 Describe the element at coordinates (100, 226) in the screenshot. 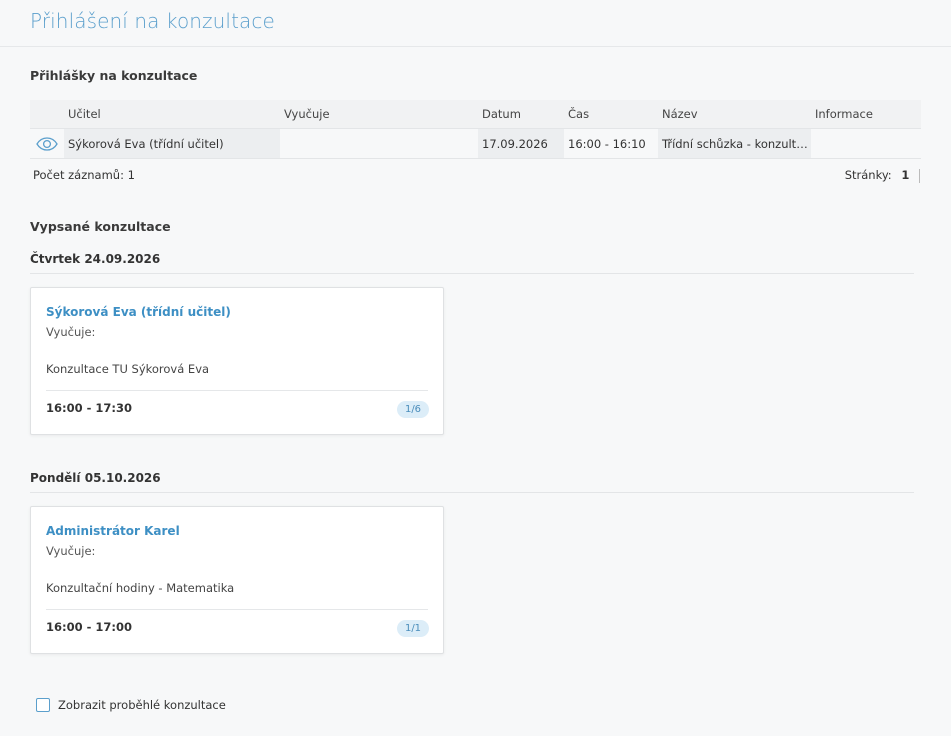

I see `listed-section-title: Vypsané konzultace` at that location.